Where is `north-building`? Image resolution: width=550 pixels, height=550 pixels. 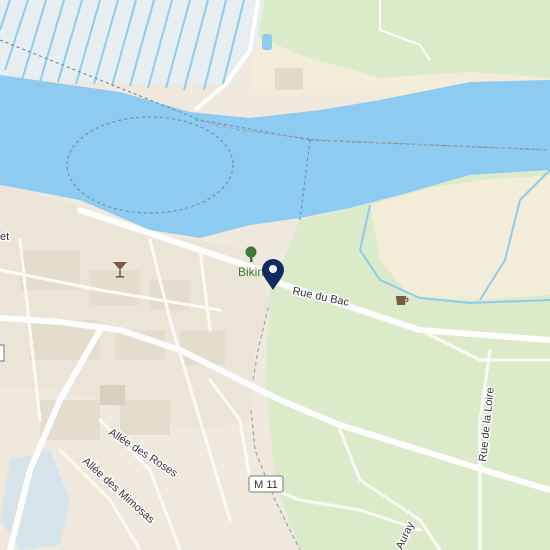
north-building is located at coordinates (289, 79).